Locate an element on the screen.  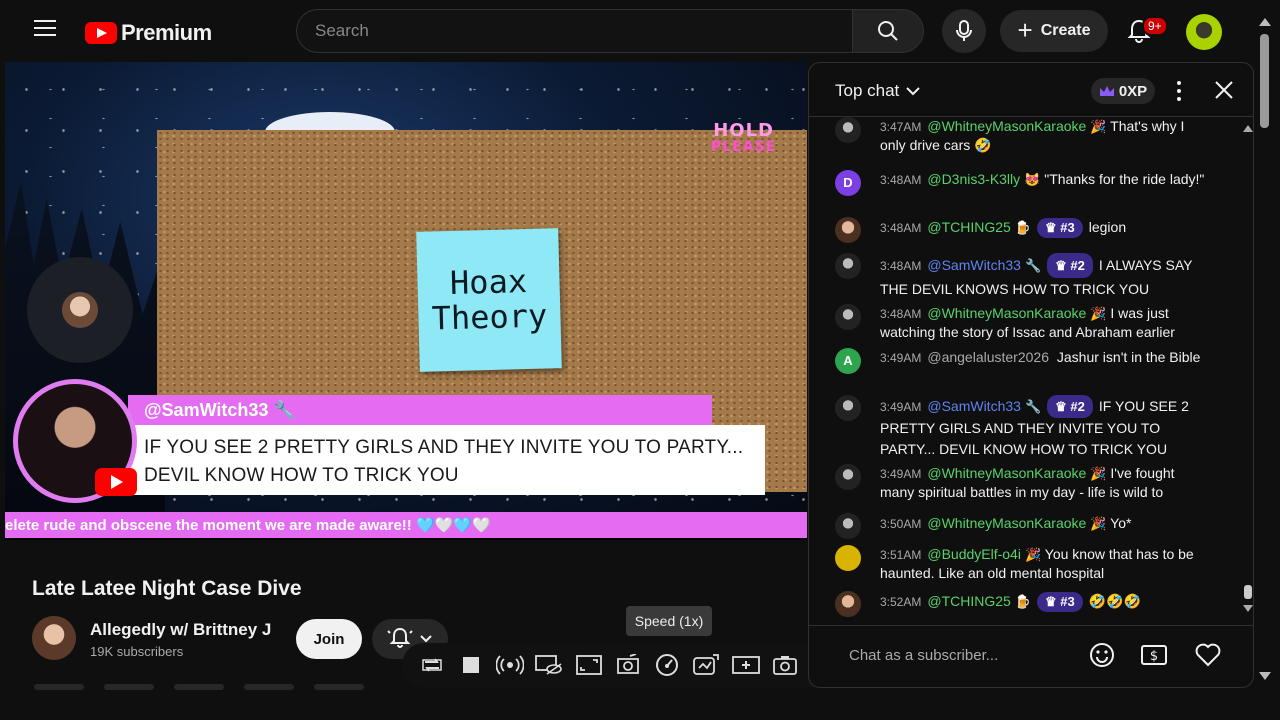
sticky-line-1: Hoax is located at coordinates (488, 281).